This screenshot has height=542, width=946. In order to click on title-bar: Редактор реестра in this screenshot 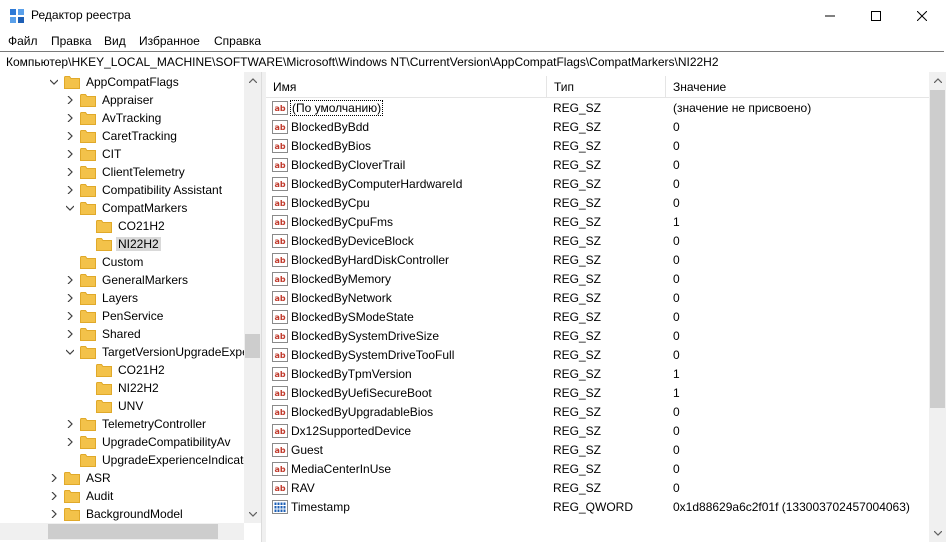, I will do `click(473, 15)`.